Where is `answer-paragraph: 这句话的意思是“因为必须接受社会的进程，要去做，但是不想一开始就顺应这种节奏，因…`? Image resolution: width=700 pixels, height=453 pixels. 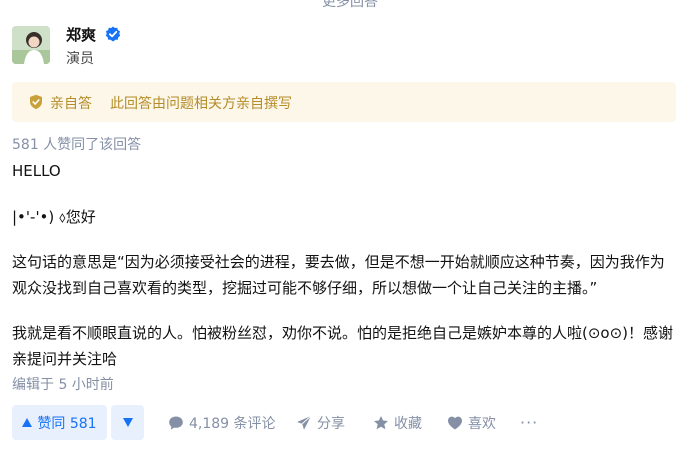 answer-paragraph: 这句话的意思是“因为必须接受社会的进程，要去做，但是不想一开始就顺应这种节奏，因… is located at coordinates (338, 275).